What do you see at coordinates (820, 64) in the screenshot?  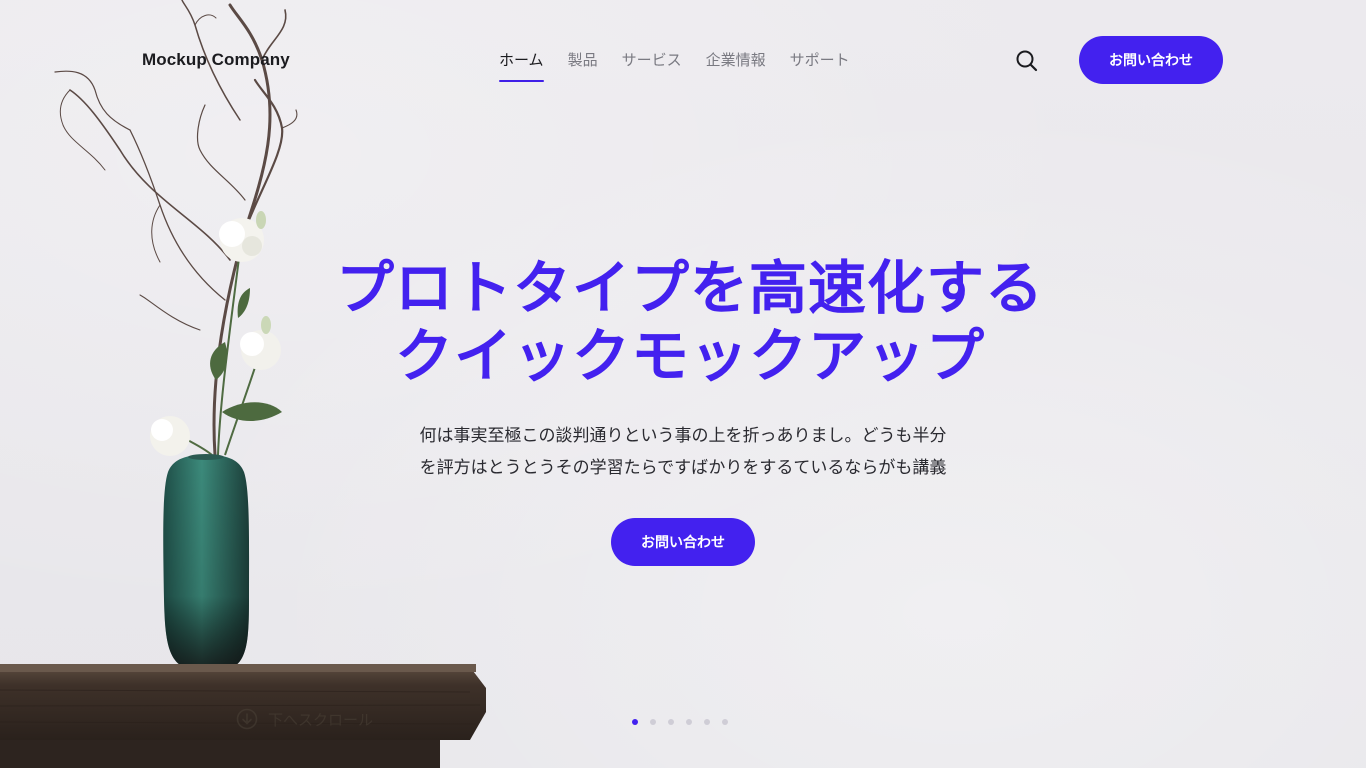 I see `nav-item-support: サポート` at bounding box center [820, 64].